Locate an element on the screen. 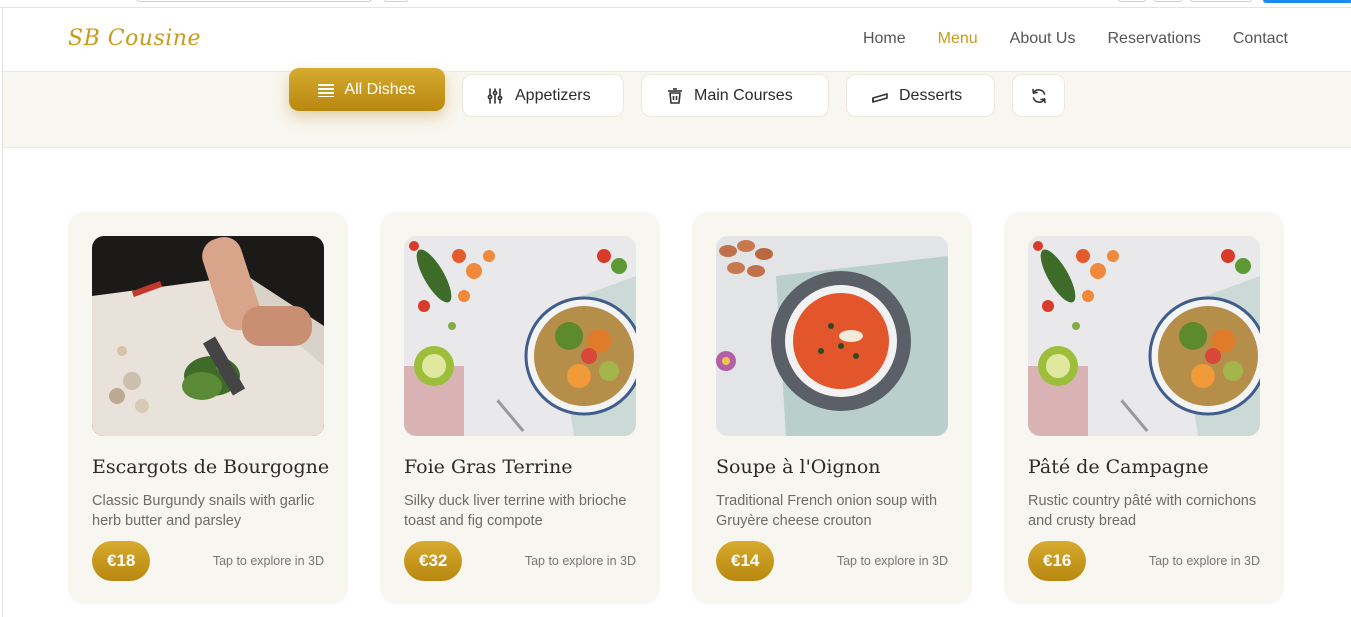  nav-contact: Contact is located at coordinates (1260, 39).